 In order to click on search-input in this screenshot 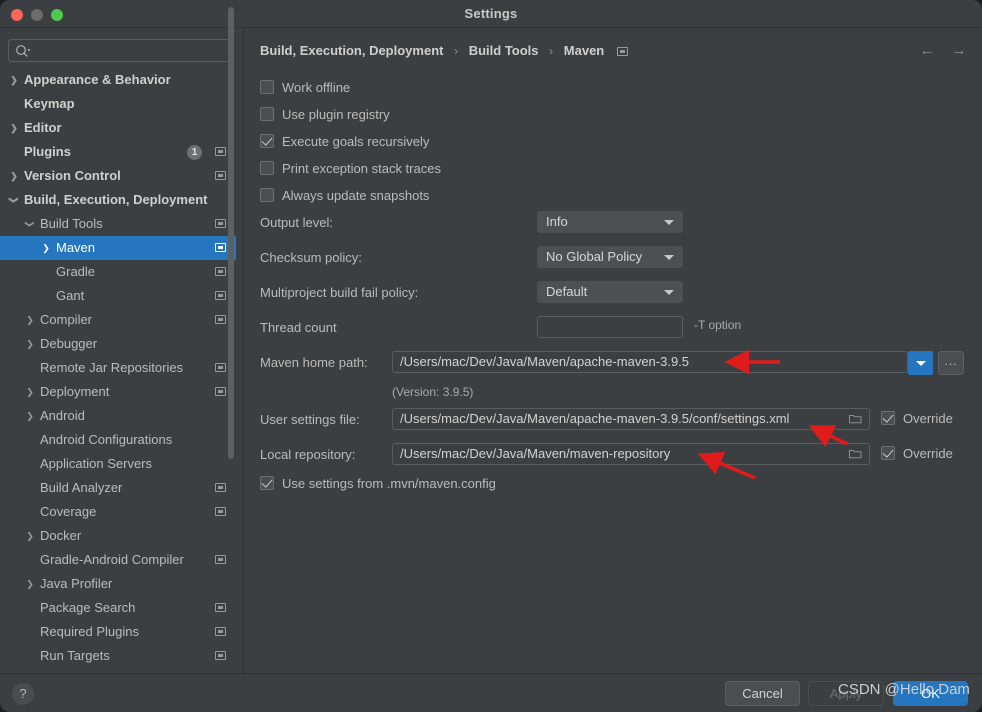, I will do `click(131, 51)`.